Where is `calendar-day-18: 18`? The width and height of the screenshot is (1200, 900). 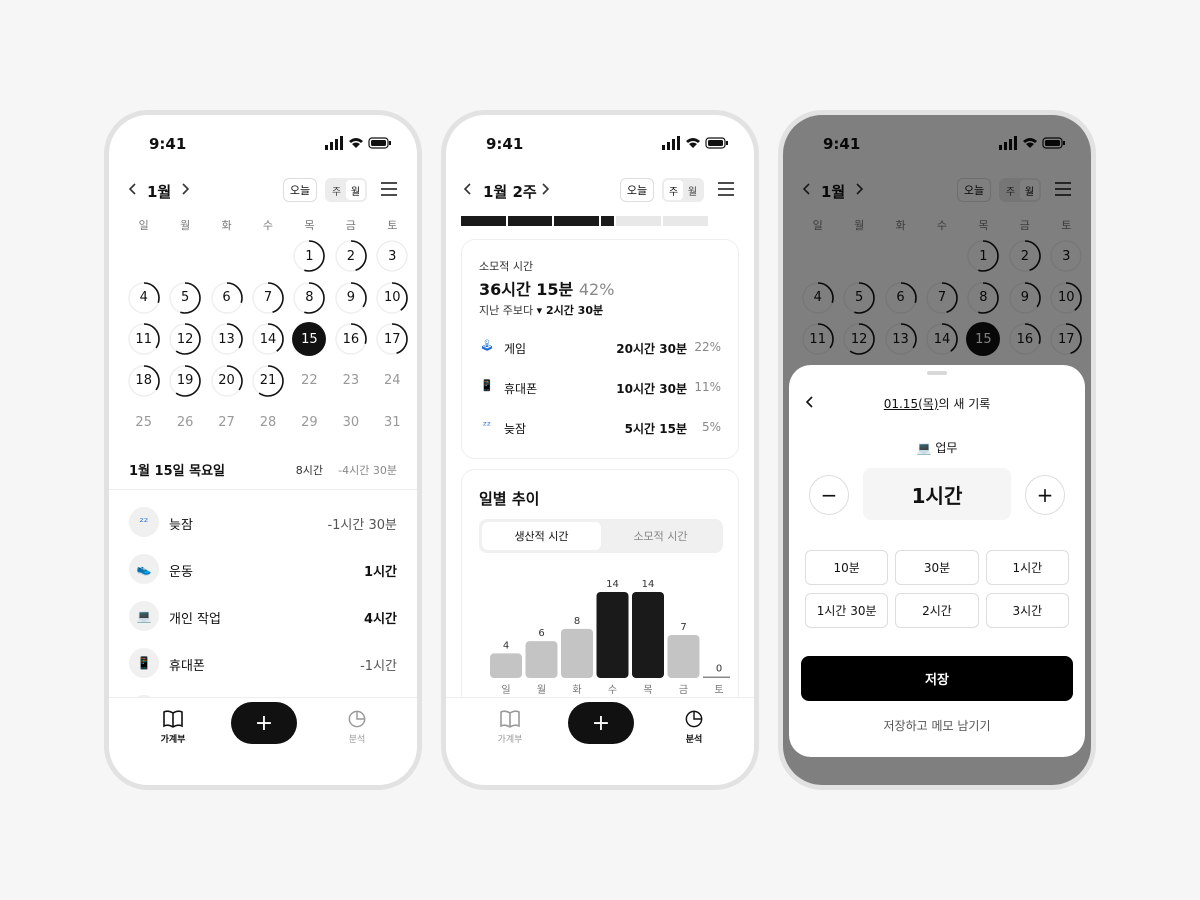 calendar-day-18: 18 is located at coordinates (144, 381).